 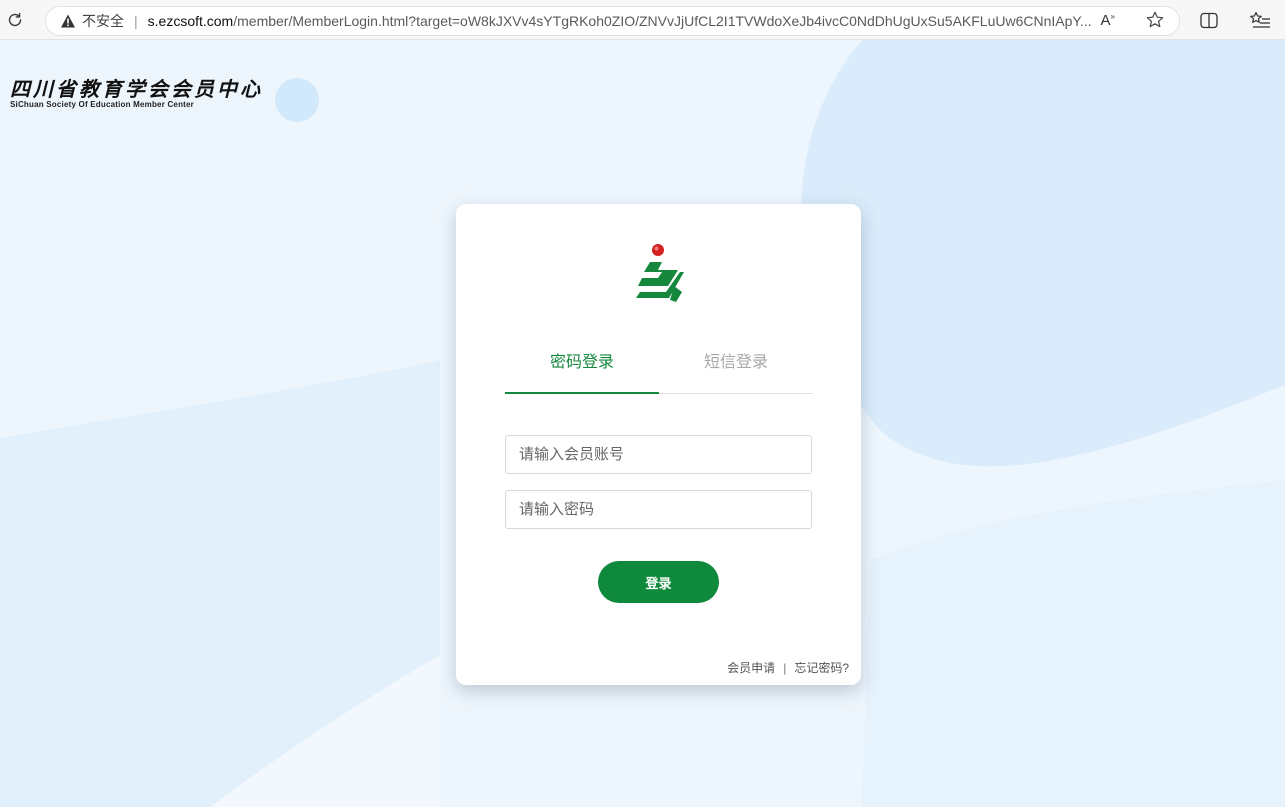 What do you see at coordinates (190, 21) in the screenshot?
I see `url-host: s.ezcsoft.com` at bounding box center [190, 21].